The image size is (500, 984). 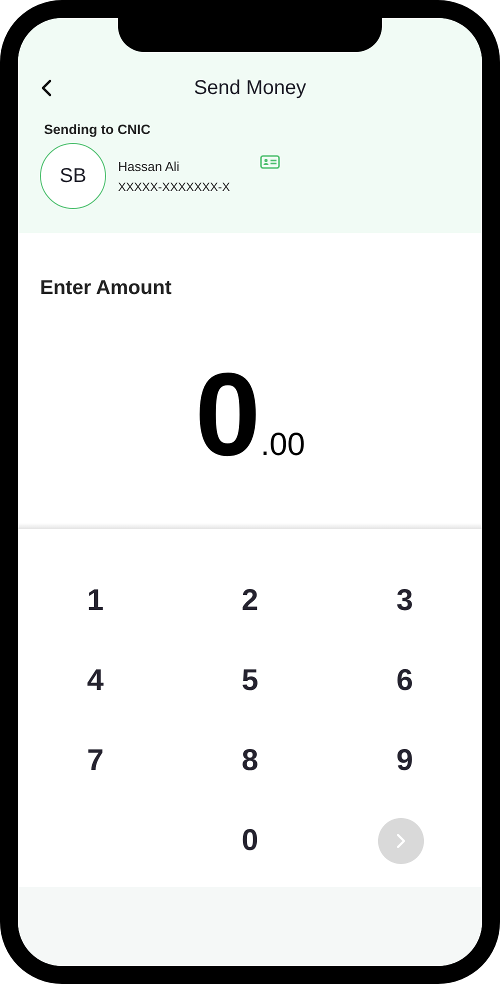 I want to click on keypad-key: 1, so click(x=95, y=601).